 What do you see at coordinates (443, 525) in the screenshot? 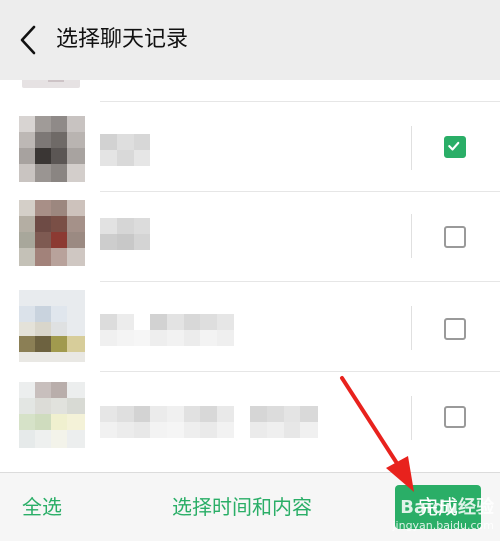
I see `watermark-url: jingyan.baidu.com` at bounding box center [443, 525].